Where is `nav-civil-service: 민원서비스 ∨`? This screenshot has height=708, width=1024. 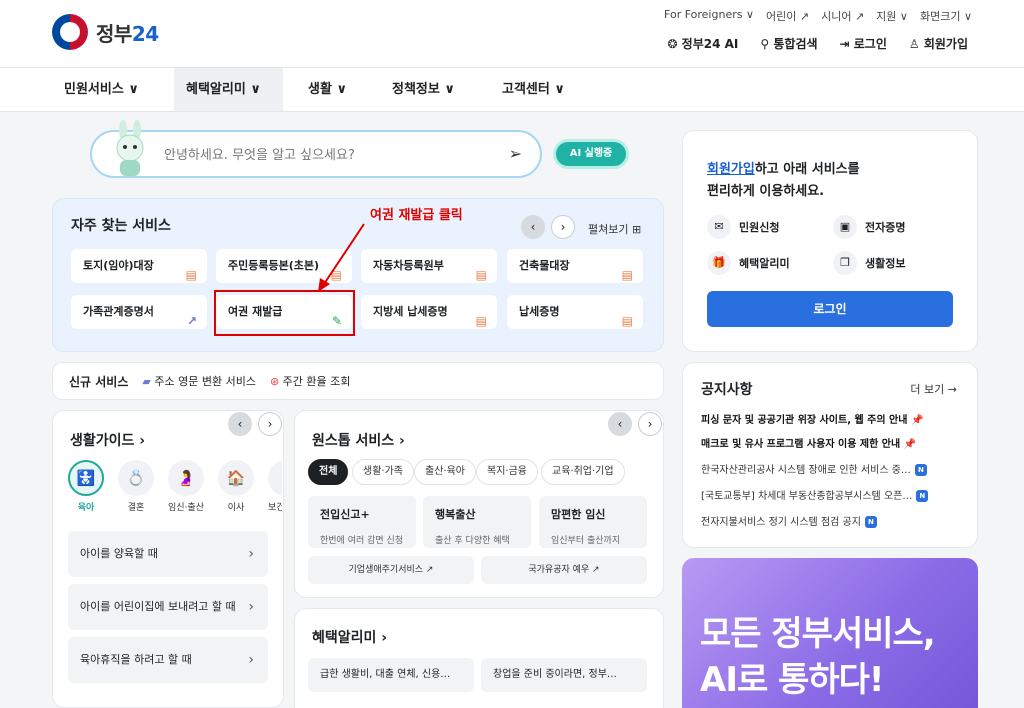
nav-civil-service: 민원서비스 ∨ is located at coordinates (101, 89).